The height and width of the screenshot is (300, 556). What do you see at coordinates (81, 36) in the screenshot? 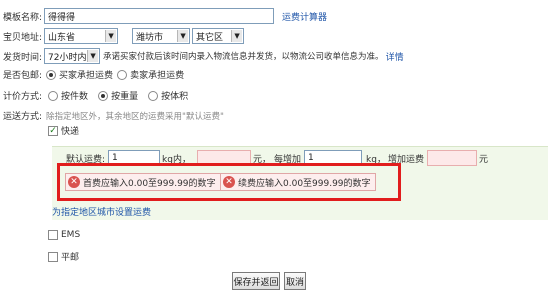
I see `province-select: 山东省 ▼` at bounding box center [81, 36].